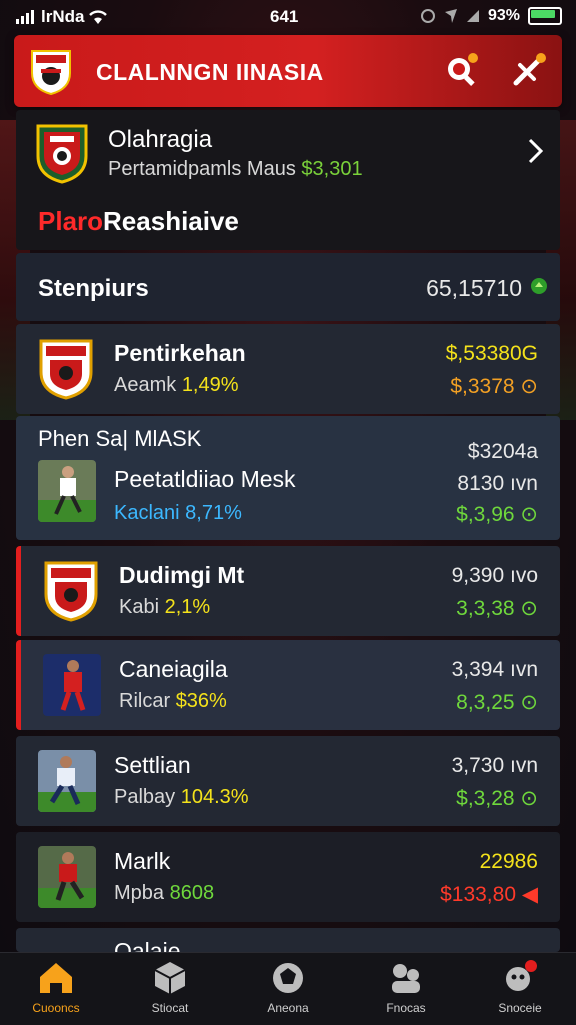 The width and height of the screenshot is (576, 1025). Describe the element at coordinates (178, 513) in the screenshot. I see `row-subtitle: Kaclani 8,71%` at that location.